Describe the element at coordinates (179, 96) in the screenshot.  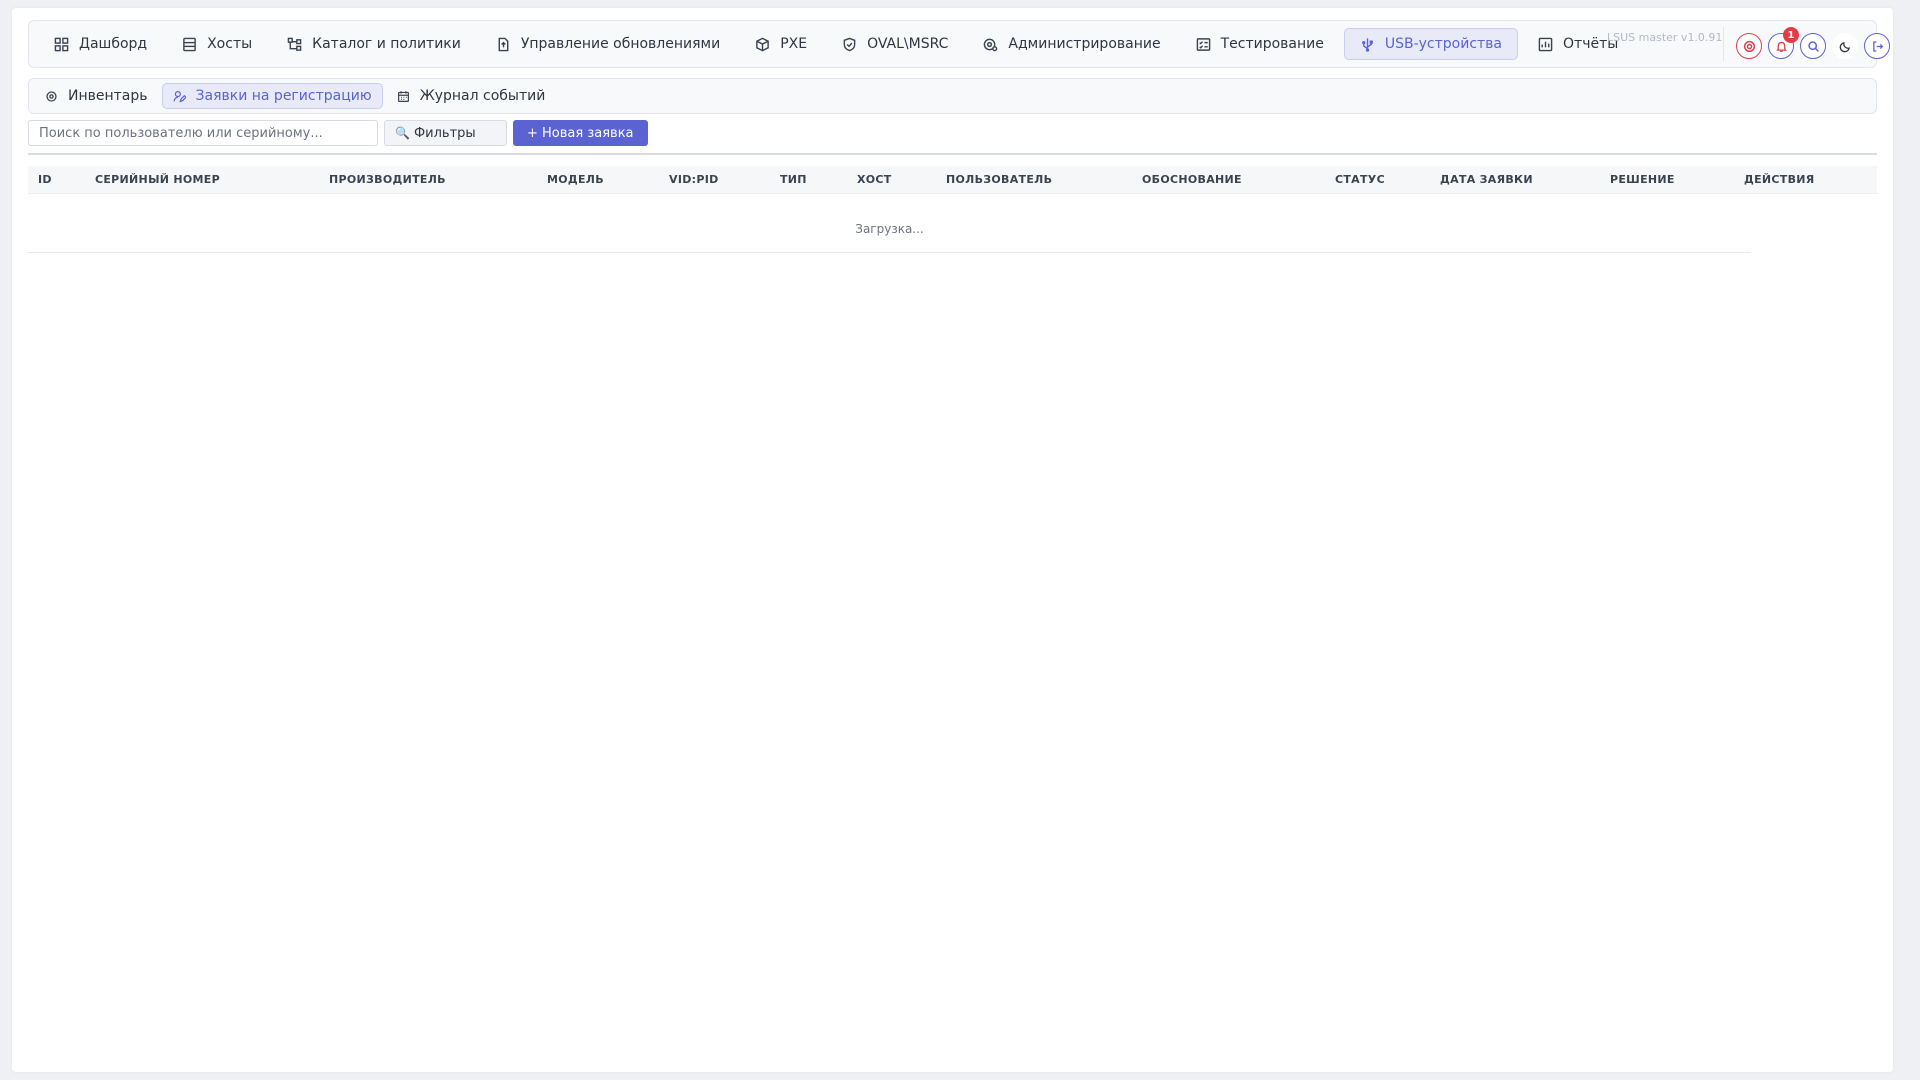
I see `user-edit-icon` at that location.